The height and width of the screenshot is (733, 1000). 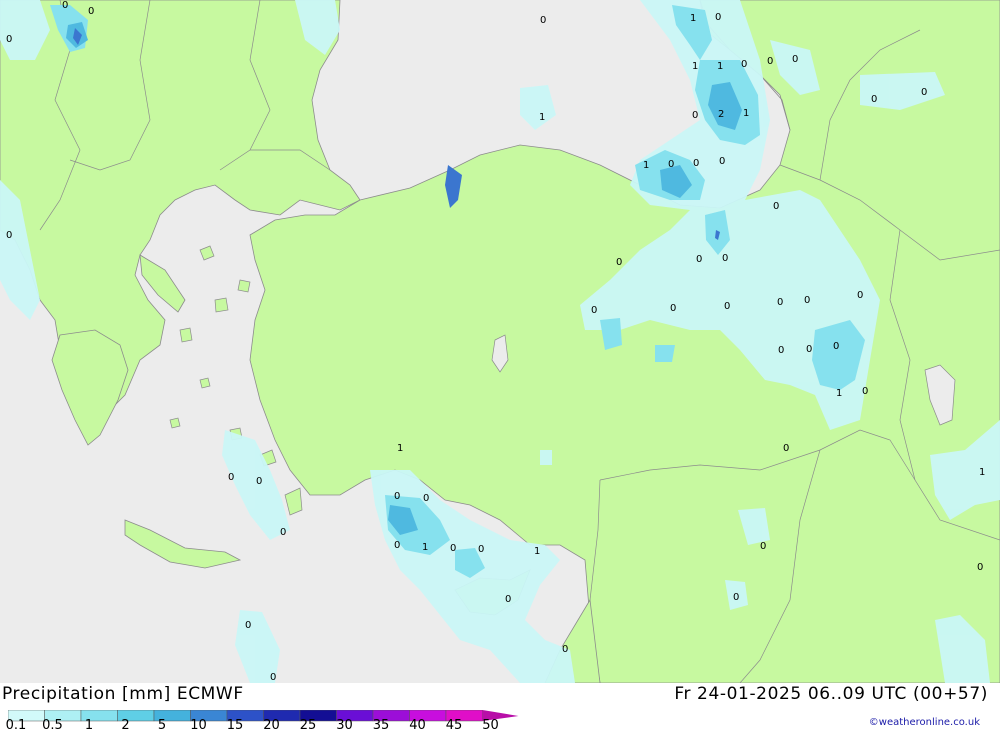 I want to click on scale-tick-label: 30, so click(x=344, y=725).